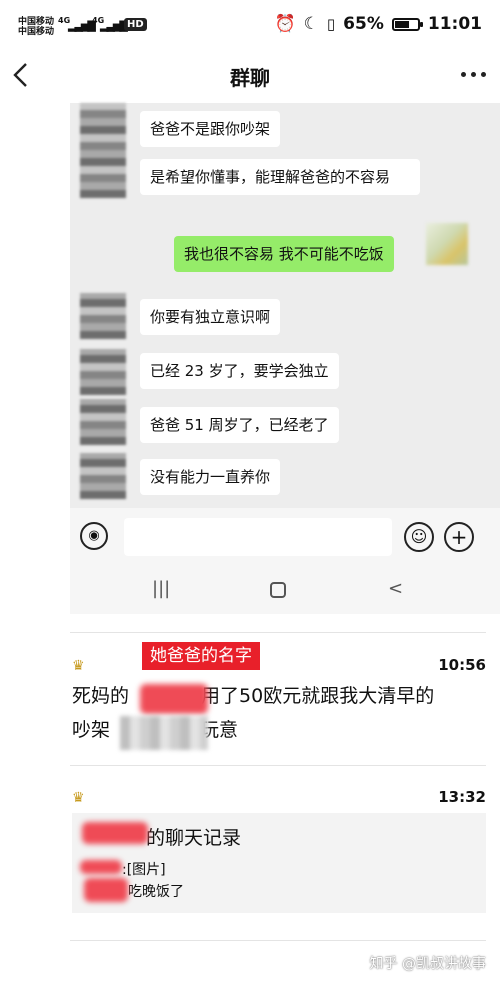 This screenshot has width=500, height=983. I want to click on home-icon, so click(278, 590).